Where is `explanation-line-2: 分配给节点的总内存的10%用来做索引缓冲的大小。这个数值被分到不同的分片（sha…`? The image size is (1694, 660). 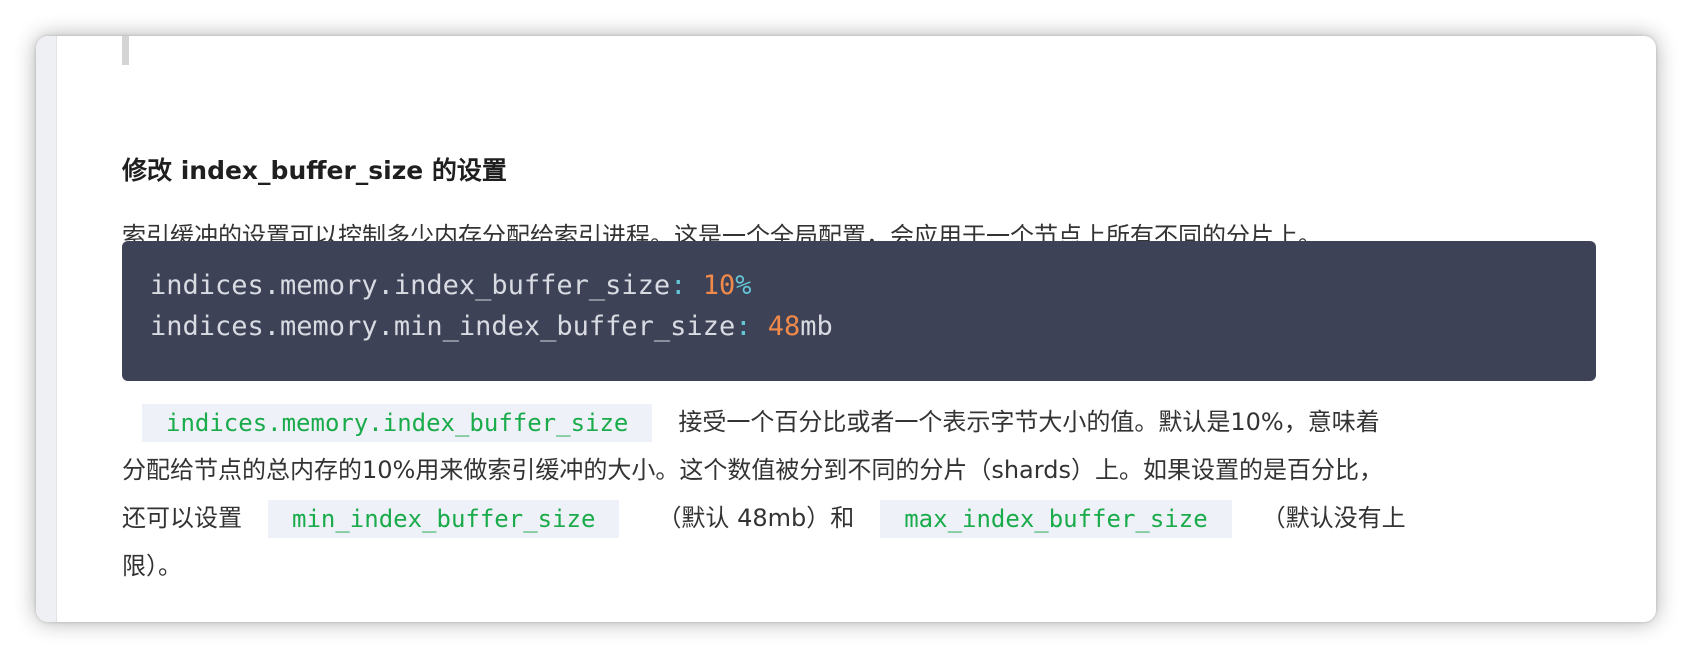
explanation-line-2: 分配给节点的总内存的10%用来做索引缓冲的大小。这个数值被分到不同的分片（sha… is located at coordinates (752, 470).